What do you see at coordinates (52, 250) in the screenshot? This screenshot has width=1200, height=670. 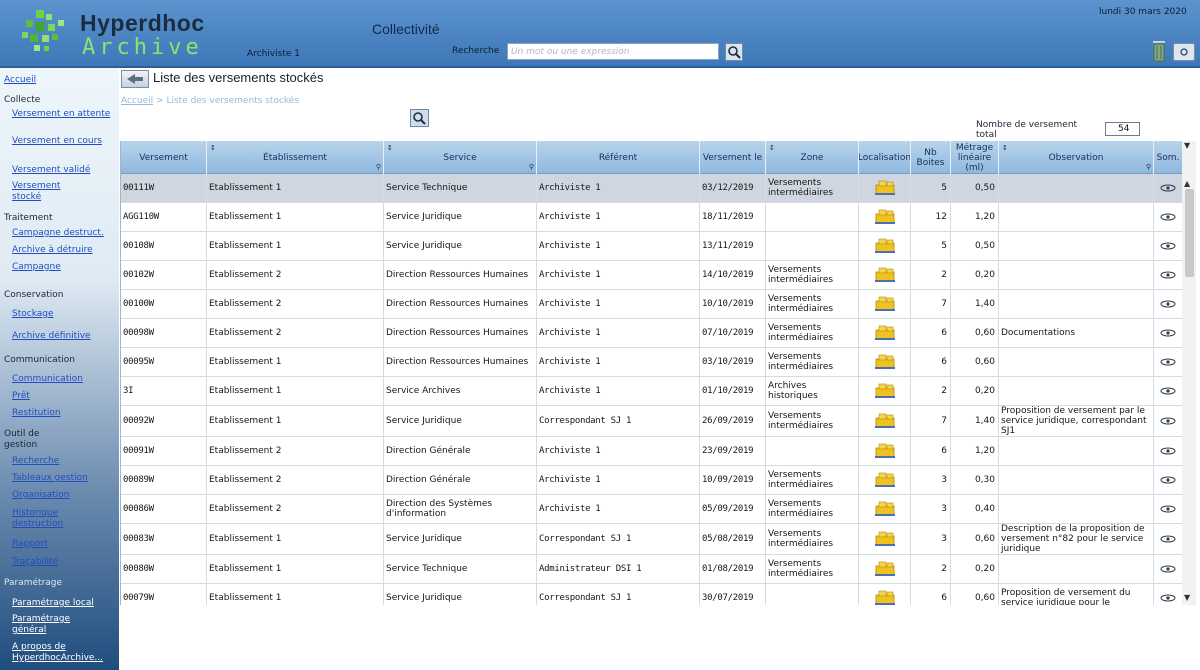 I see `sidebar-item-archive-detruire: Archive à détruire` at bounding box center [52, 250].